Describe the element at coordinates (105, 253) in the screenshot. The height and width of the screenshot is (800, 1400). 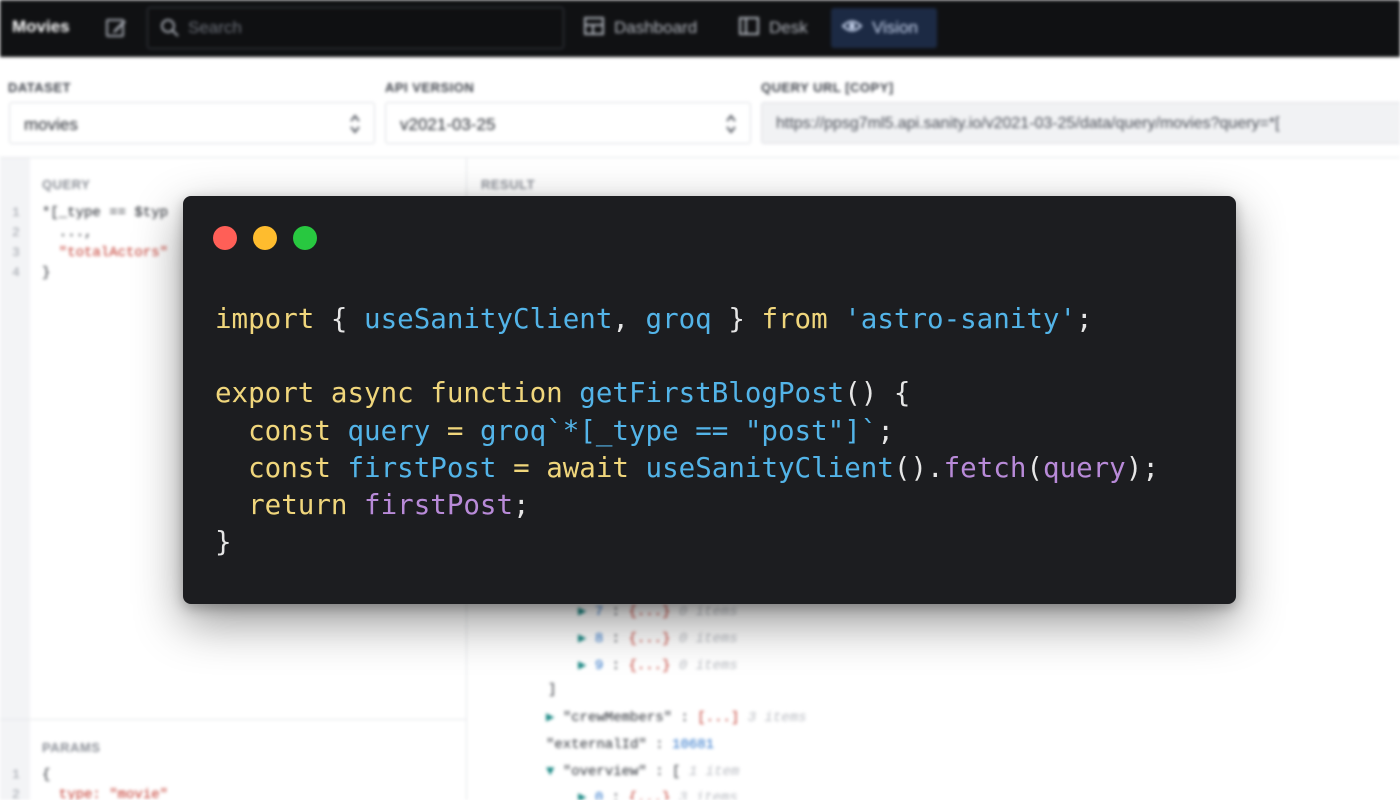
I see `query-line: "totalActors"` at that location.